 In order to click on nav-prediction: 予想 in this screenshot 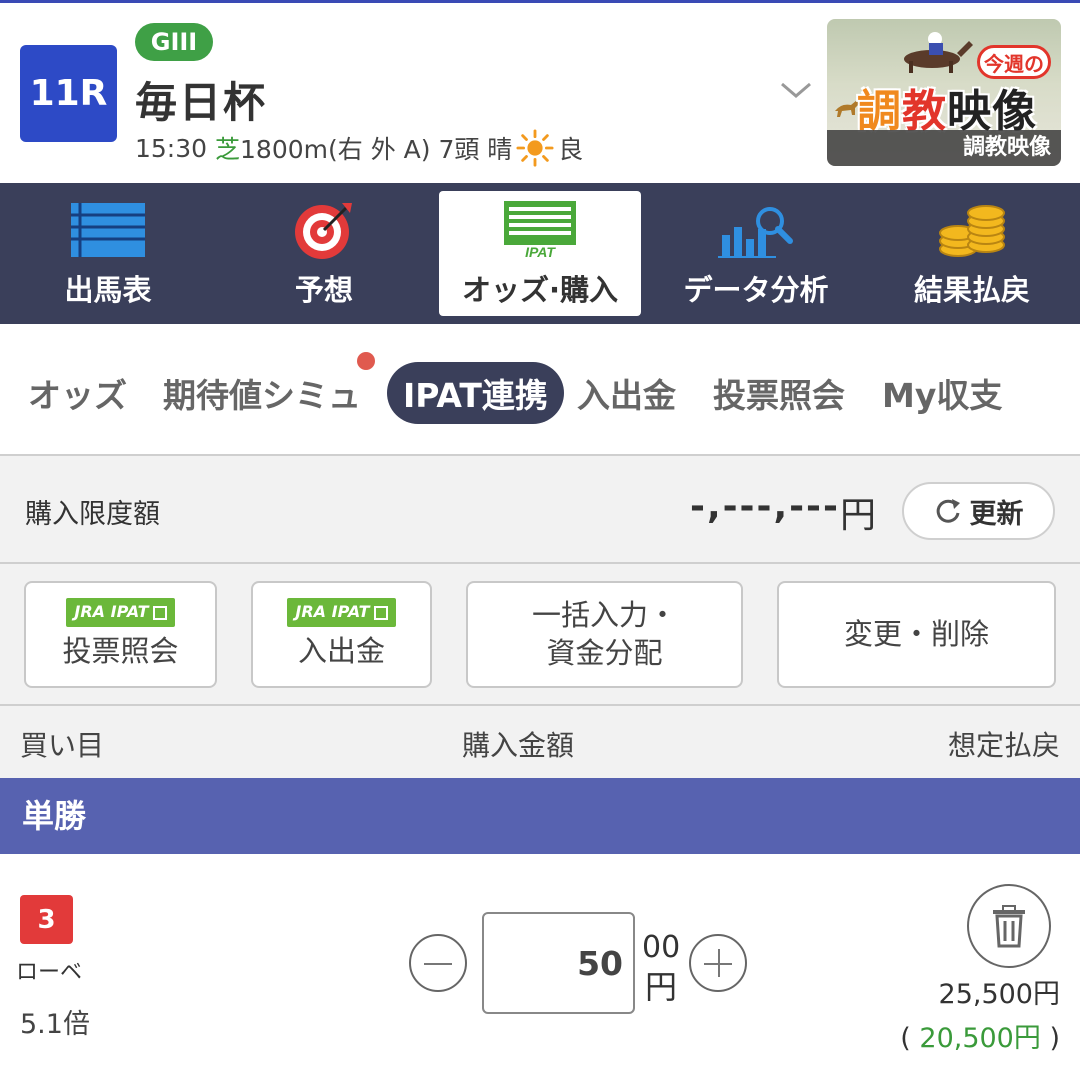, I will do `click(324, 253)`.